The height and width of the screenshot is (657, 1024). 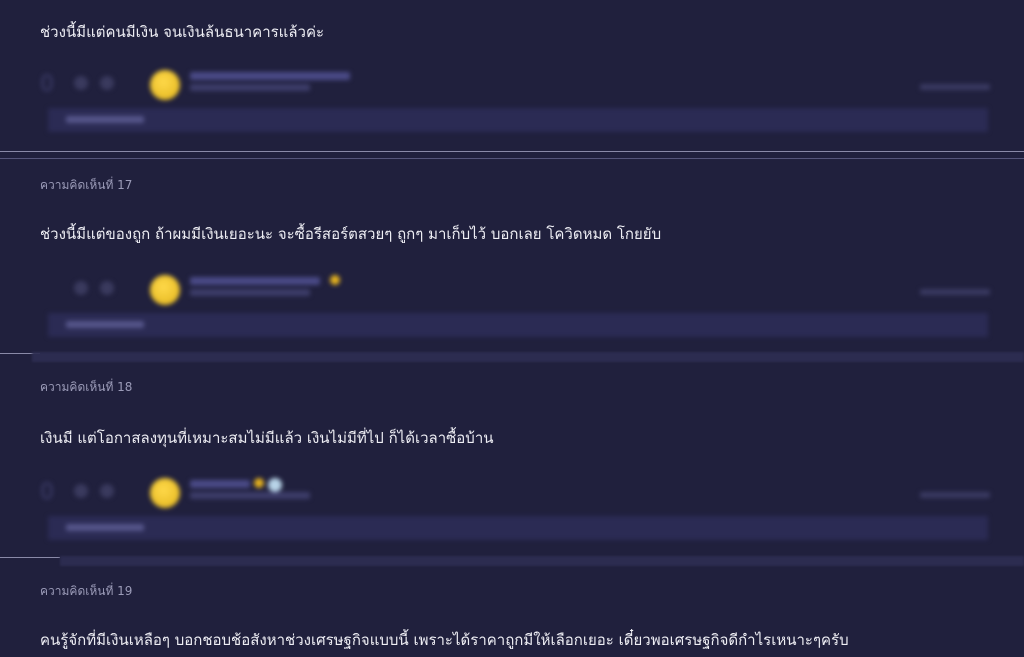 I want to click on comment-number: ความคิดเห็นที่ 17, so click(x=86, y=185).